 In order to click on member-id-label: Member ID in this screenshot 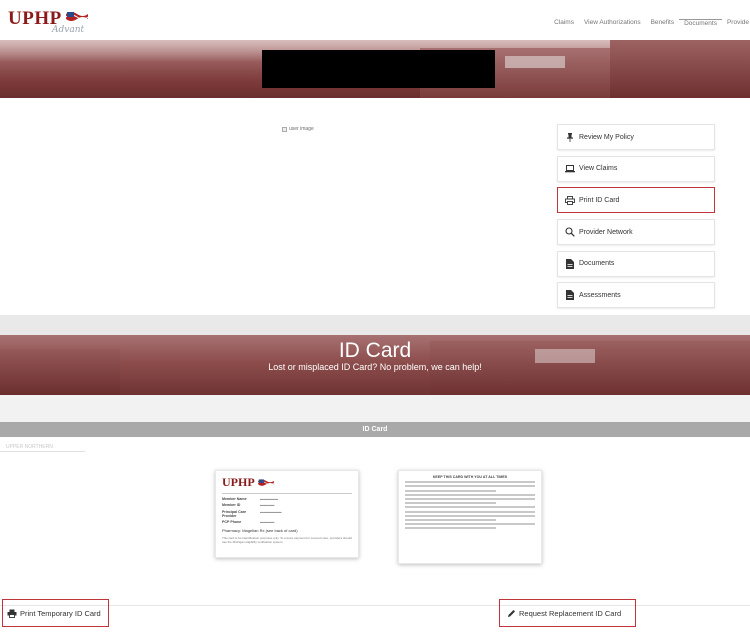, I will do `click(231, 505)`.